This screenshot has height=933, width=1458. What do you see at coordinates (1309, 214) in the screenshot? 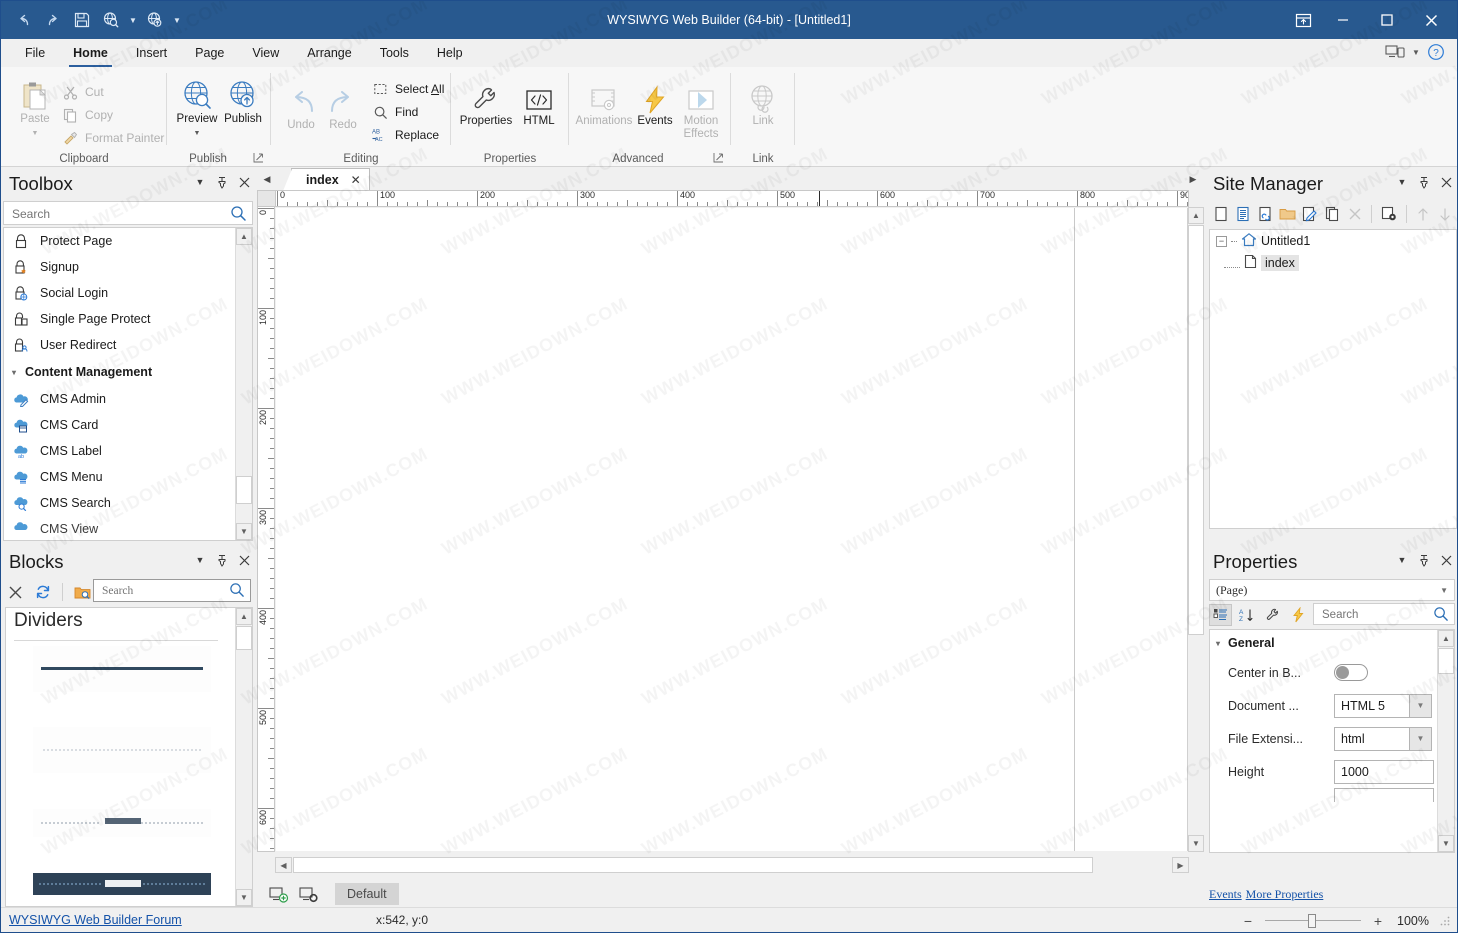
I see `rename-icon` at bounding box center [1309, 214].